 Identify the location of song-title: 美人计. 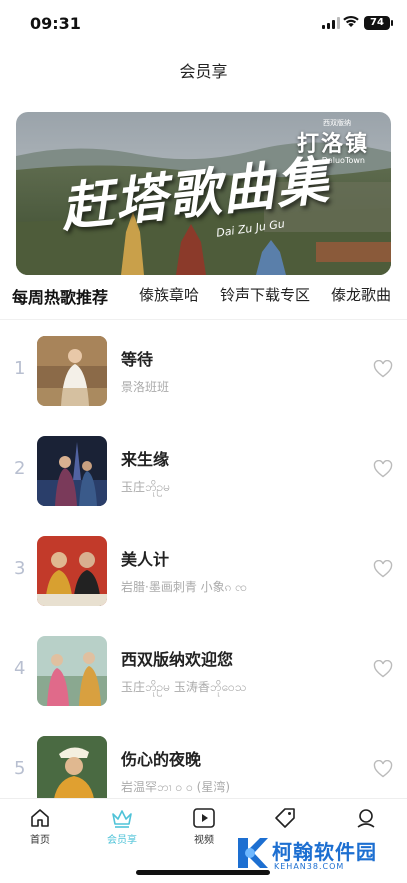
(145, 559).